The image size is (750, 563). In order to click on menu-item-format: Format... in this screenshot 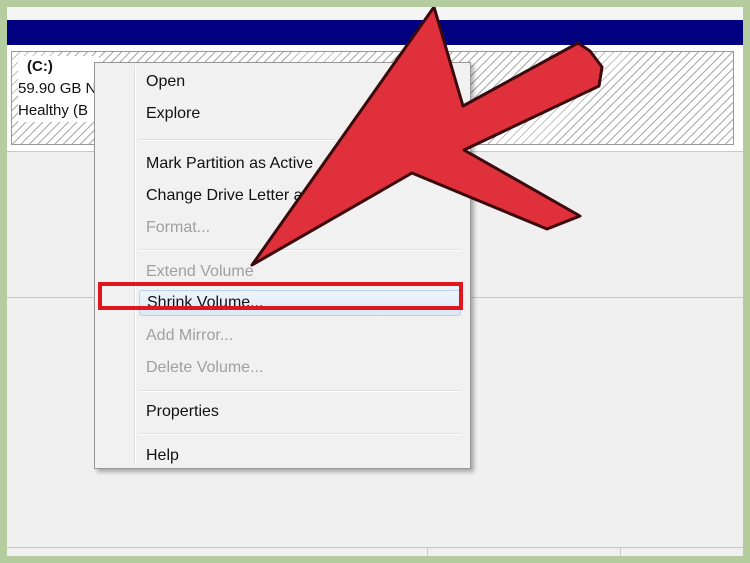, I will do `click(178, 227)`.